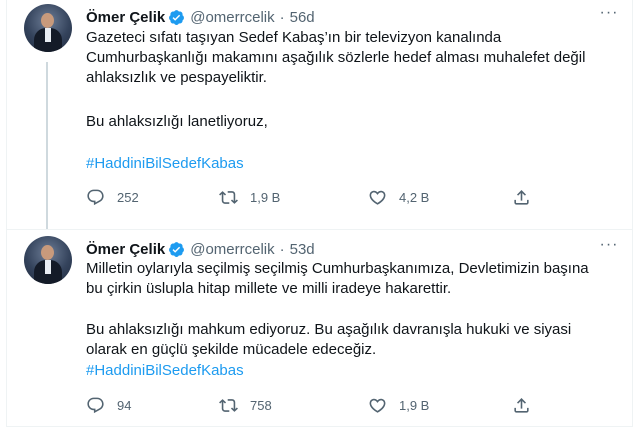 The width and height of the screenshot is (640, 434). I want to click on like-count: 4,2 B, so click(414, 197).